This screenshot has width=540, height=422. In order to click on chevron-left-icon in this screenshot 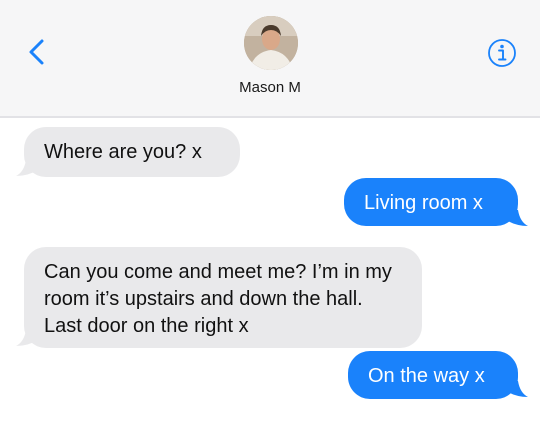, I will do `click(38, 52)`.